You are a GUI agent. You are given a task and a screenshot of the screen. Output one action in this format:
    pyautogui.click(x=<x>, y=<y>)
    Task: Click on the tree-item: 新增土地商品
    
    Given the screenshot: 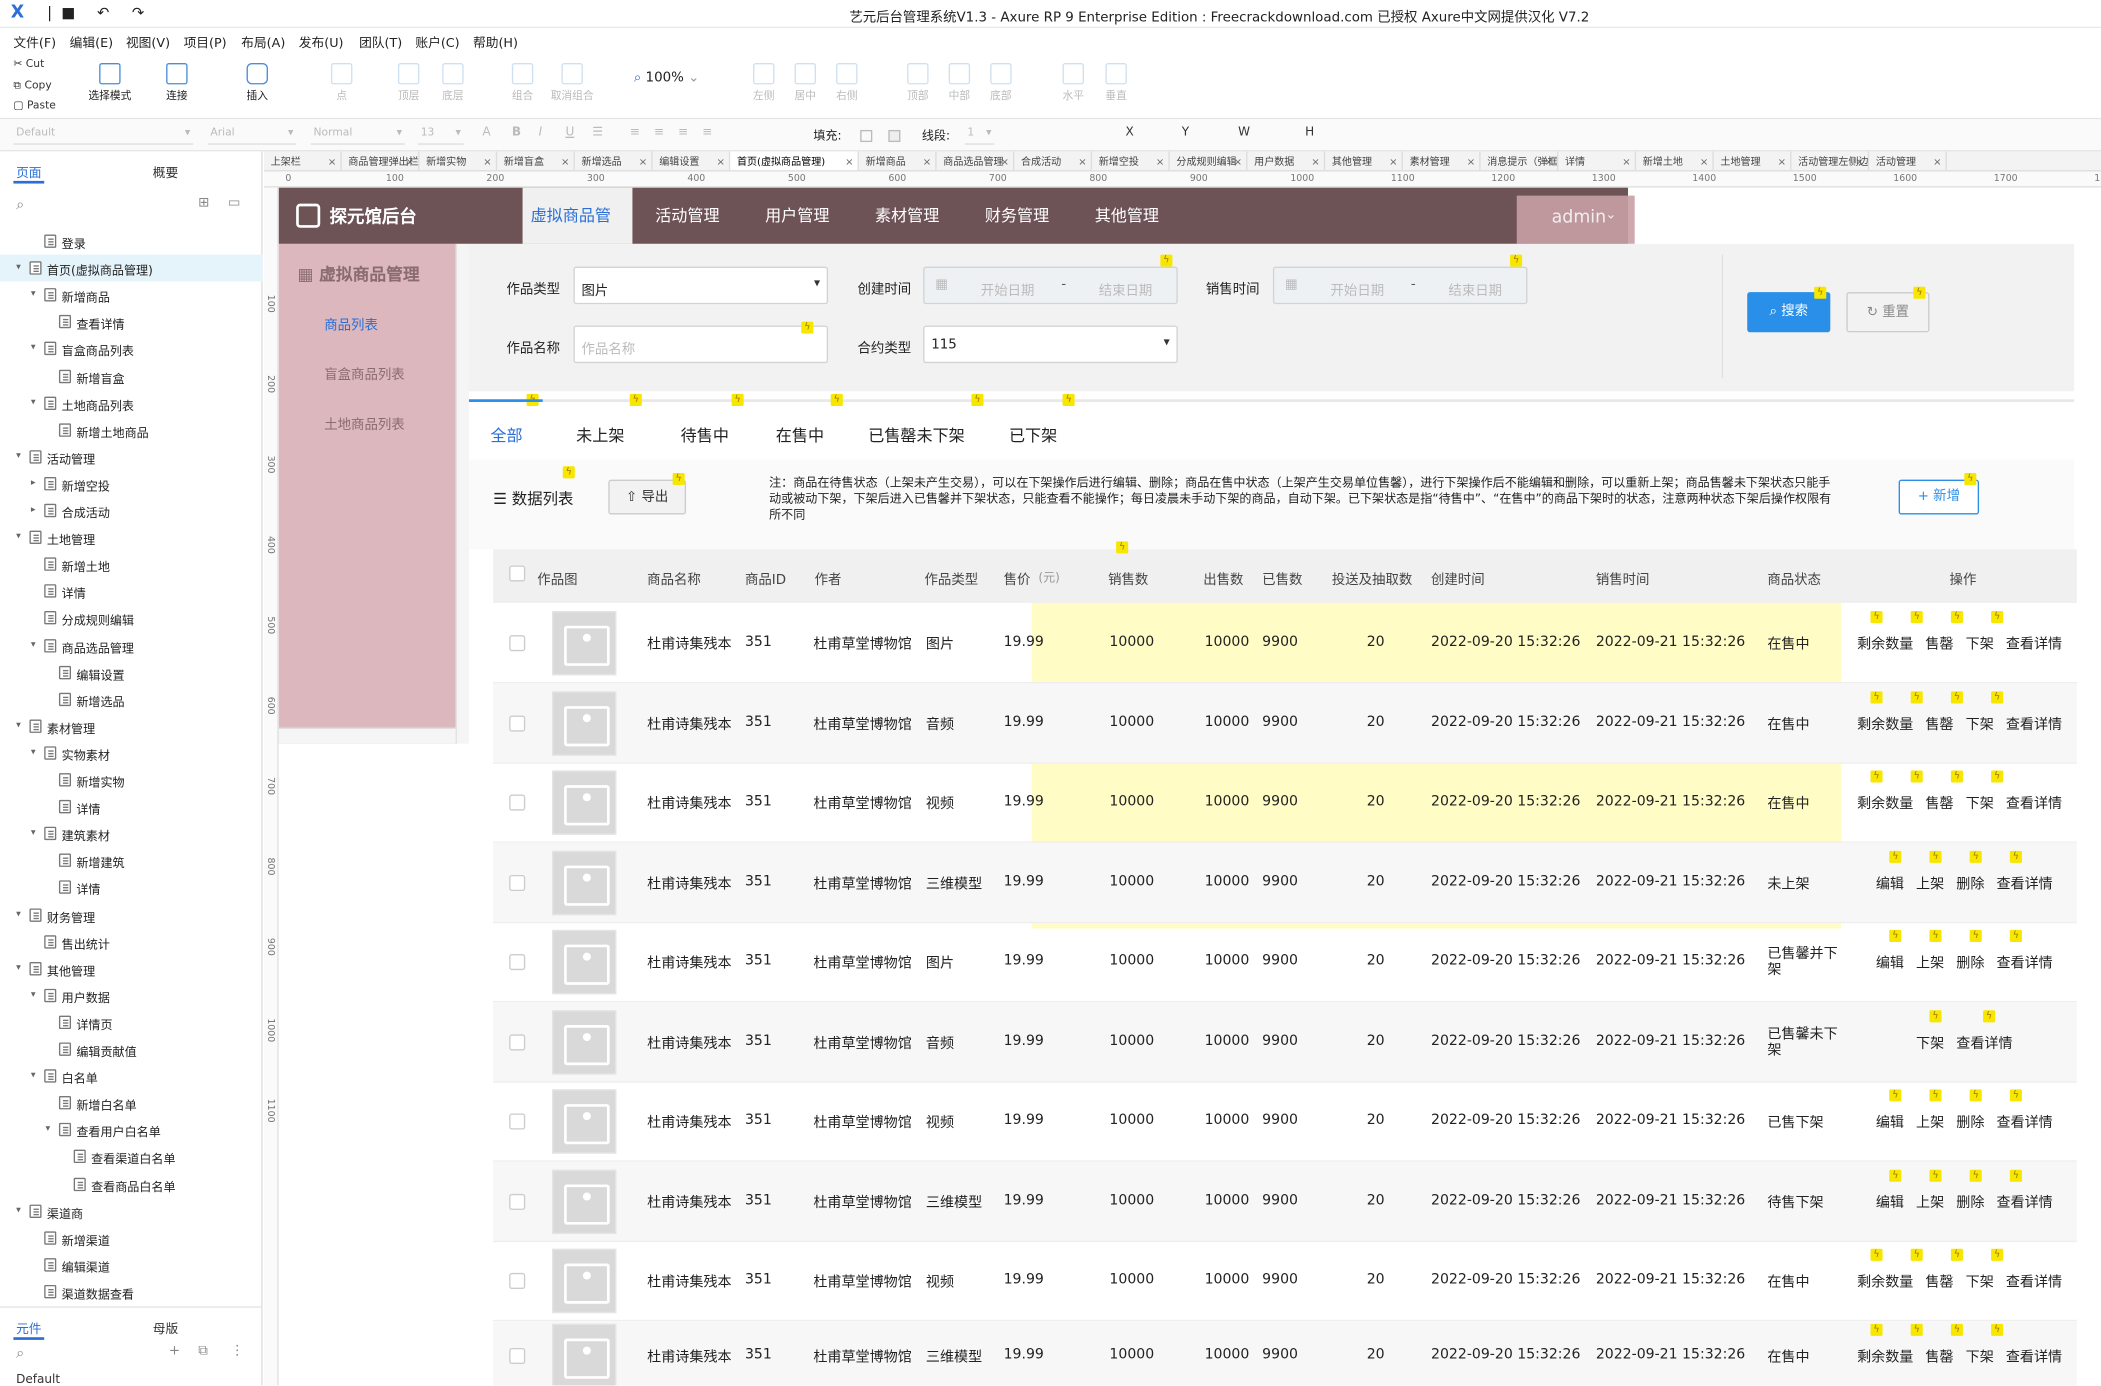 What is the action you would take?
    pyautogui.click(x=131, y=429)
    